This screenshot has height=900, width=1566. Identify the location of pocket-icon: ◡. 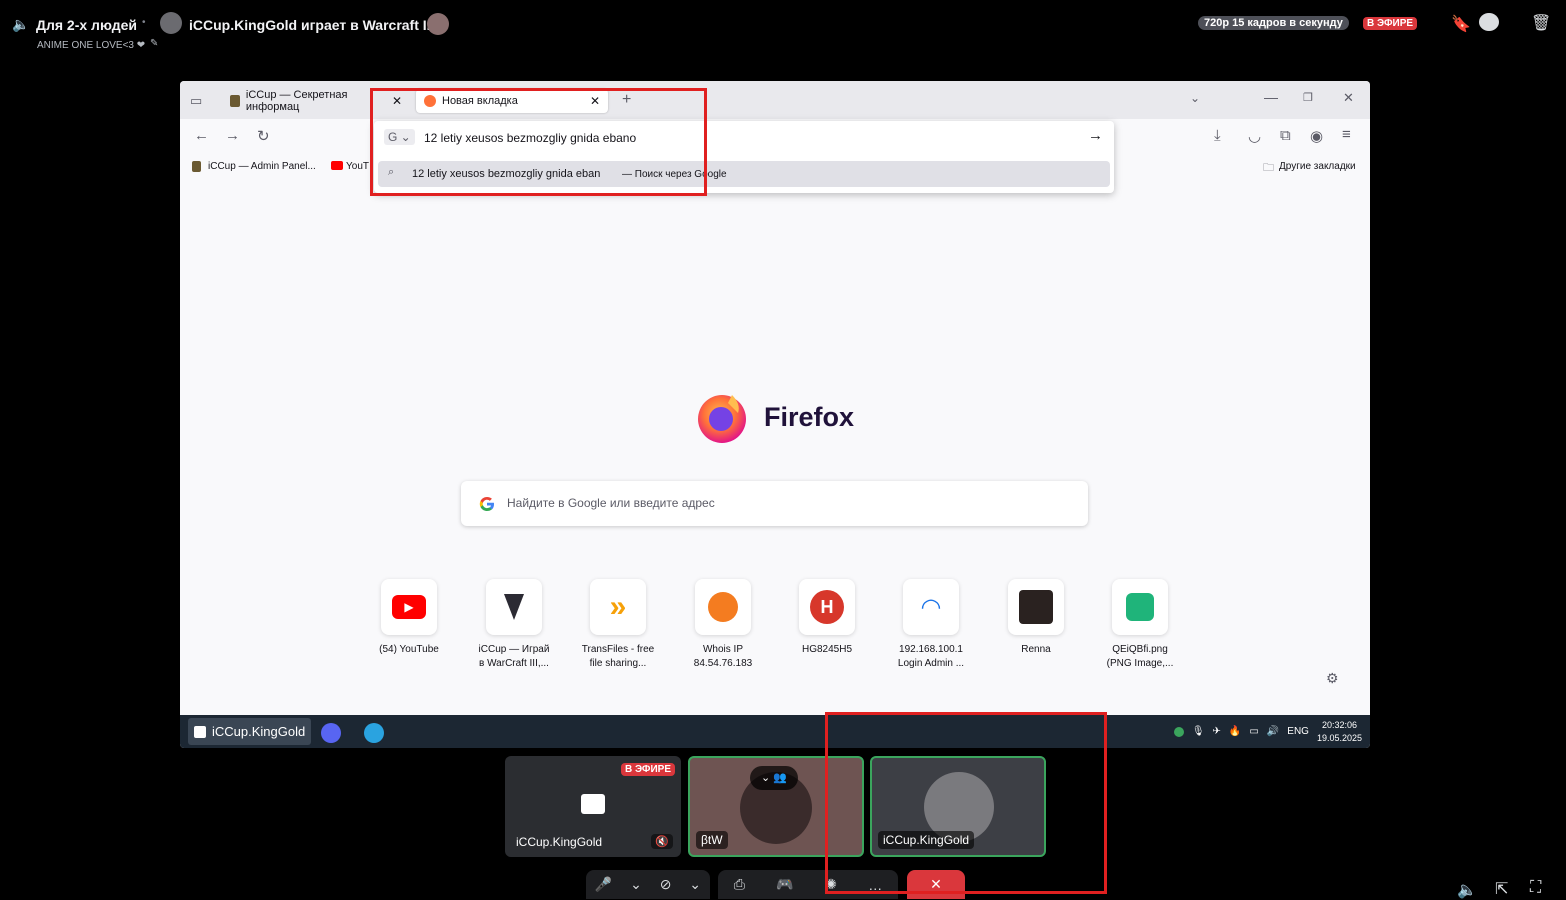
(1254, 136).